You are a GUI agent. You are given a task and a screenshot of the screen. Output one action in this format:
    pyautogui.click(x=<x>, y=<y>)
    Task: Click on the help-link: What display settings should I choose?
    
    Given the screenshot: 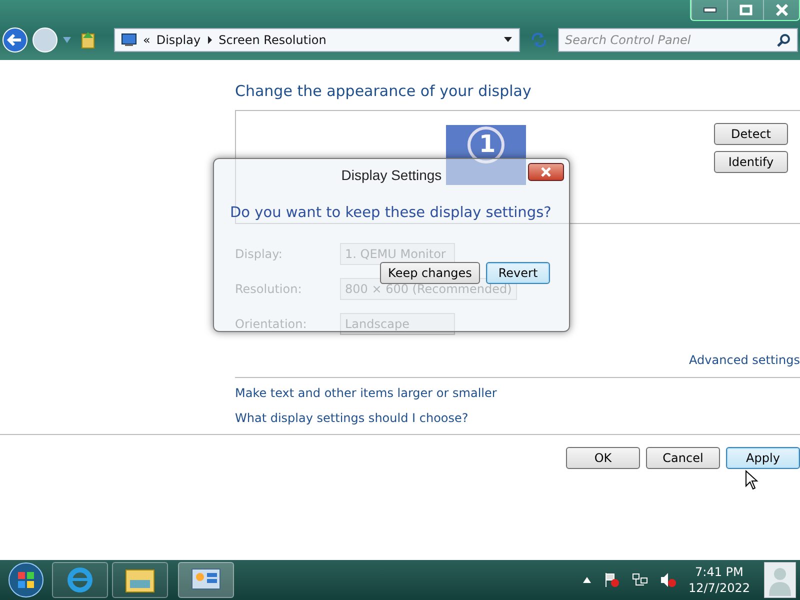 What is the action you would take?
    pyautogui.click(x=351, y=418)
    